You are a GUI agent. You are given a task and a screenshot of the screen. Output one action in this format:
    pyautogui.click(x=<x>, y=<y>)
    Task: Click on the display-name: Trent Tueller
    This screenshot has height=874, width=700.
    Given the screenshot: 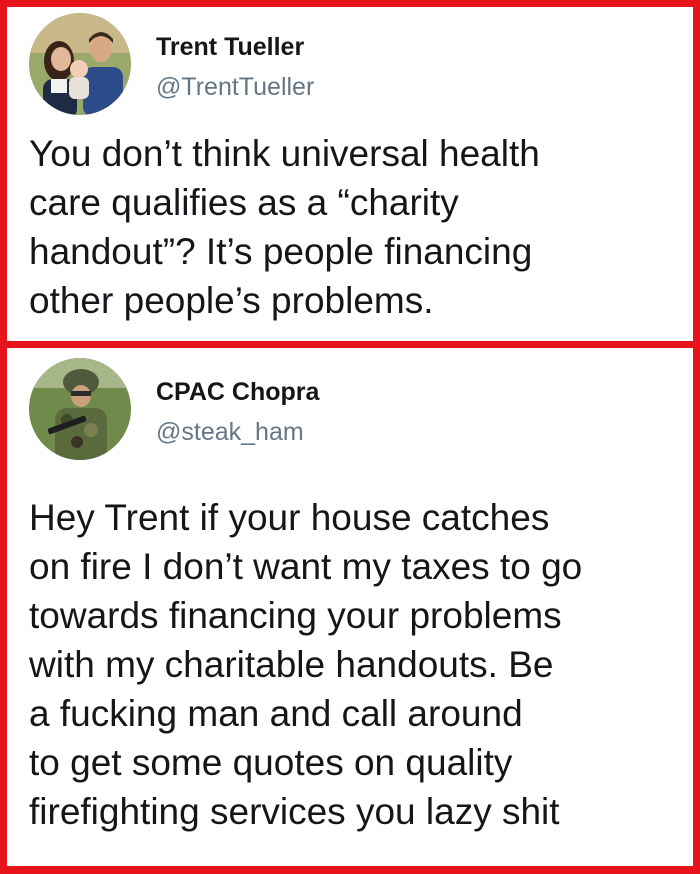 What is the action you would take?
    pyautogui.click(x=230, y=47)
    